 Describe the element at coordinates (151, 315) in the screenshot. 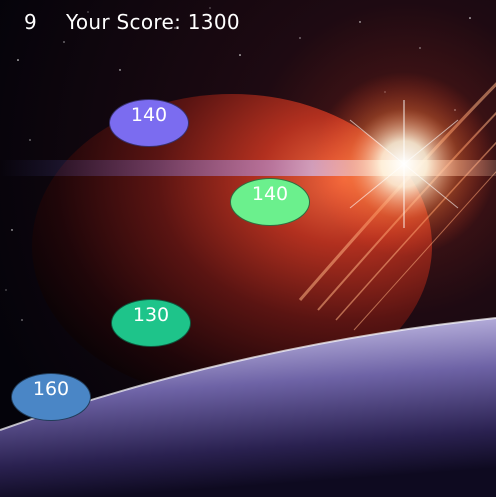

I see `bubble-value: 130` at that location.